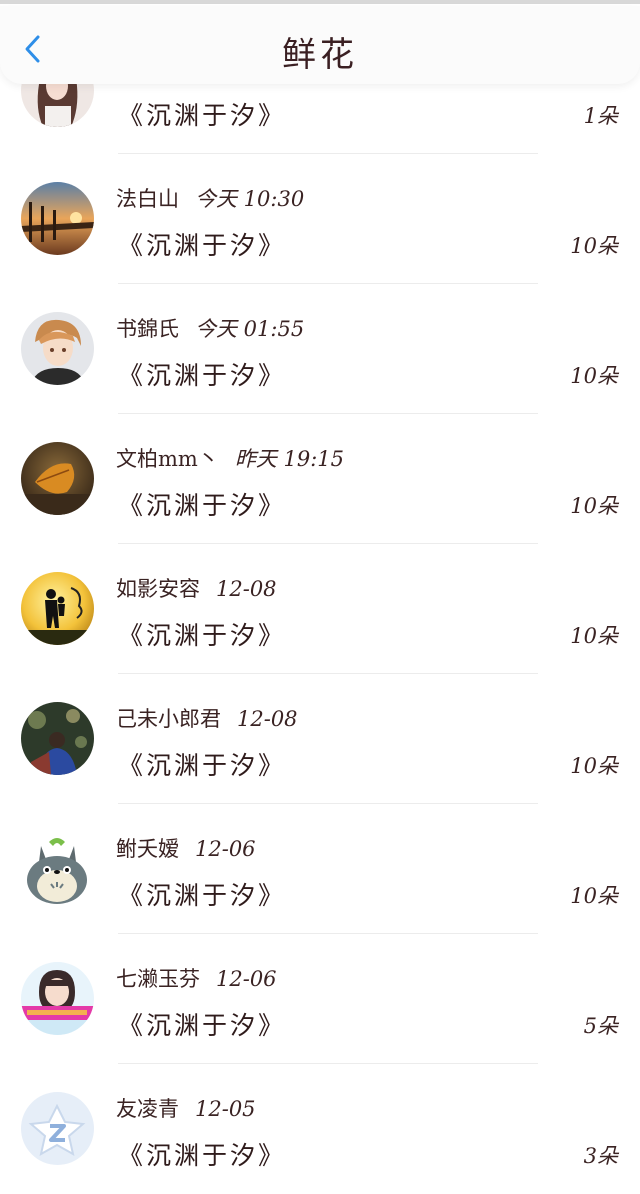  I want to click on list-item: 友凌青 12-05 《沉渊于汐》 3朵, so click(320, 1129).